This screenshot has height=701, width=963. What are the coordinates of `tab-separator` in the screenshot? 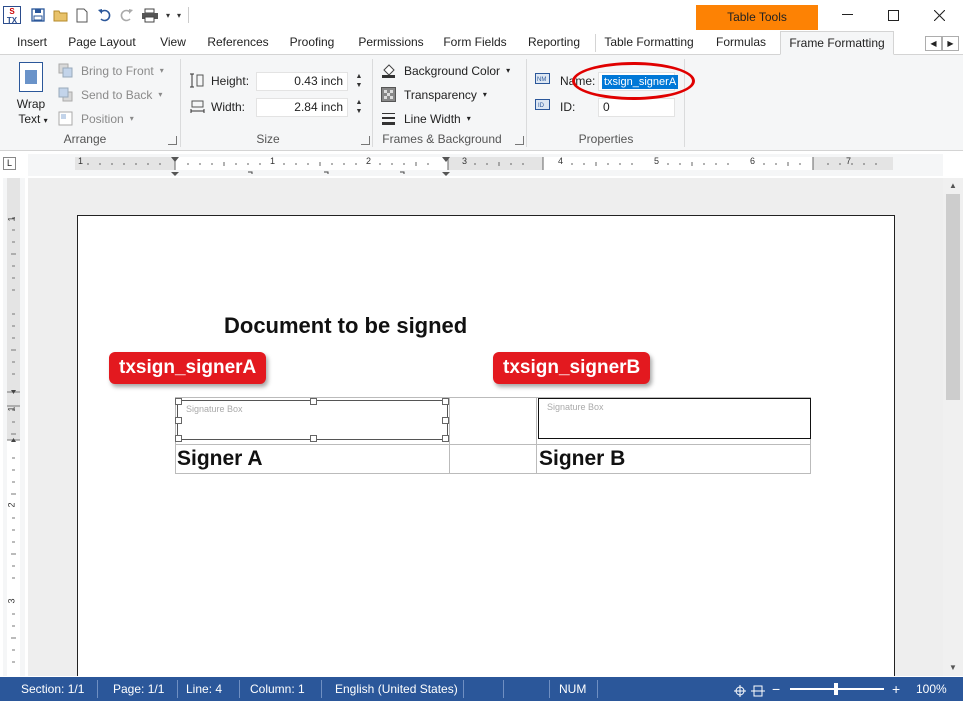 It's located at (595, 43).